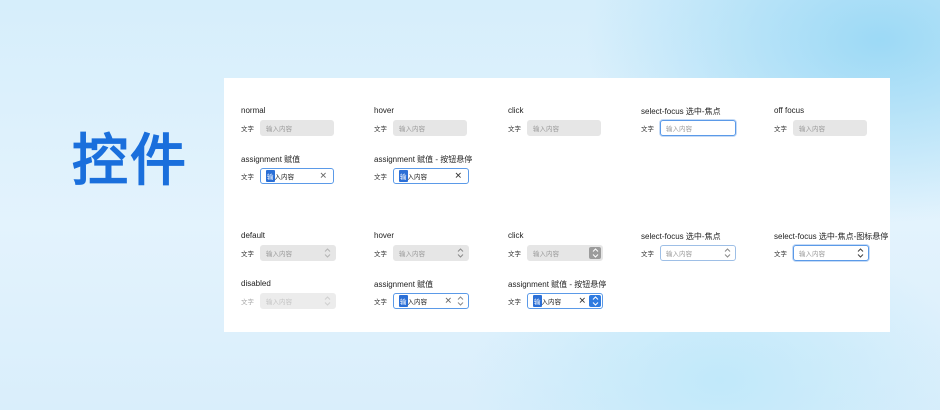 This screenshot has height=410, width=940. What do you see at coordinates (130, 161) in the screenshot?
I see `page-title: 控件` at bounding box center [130, 161].